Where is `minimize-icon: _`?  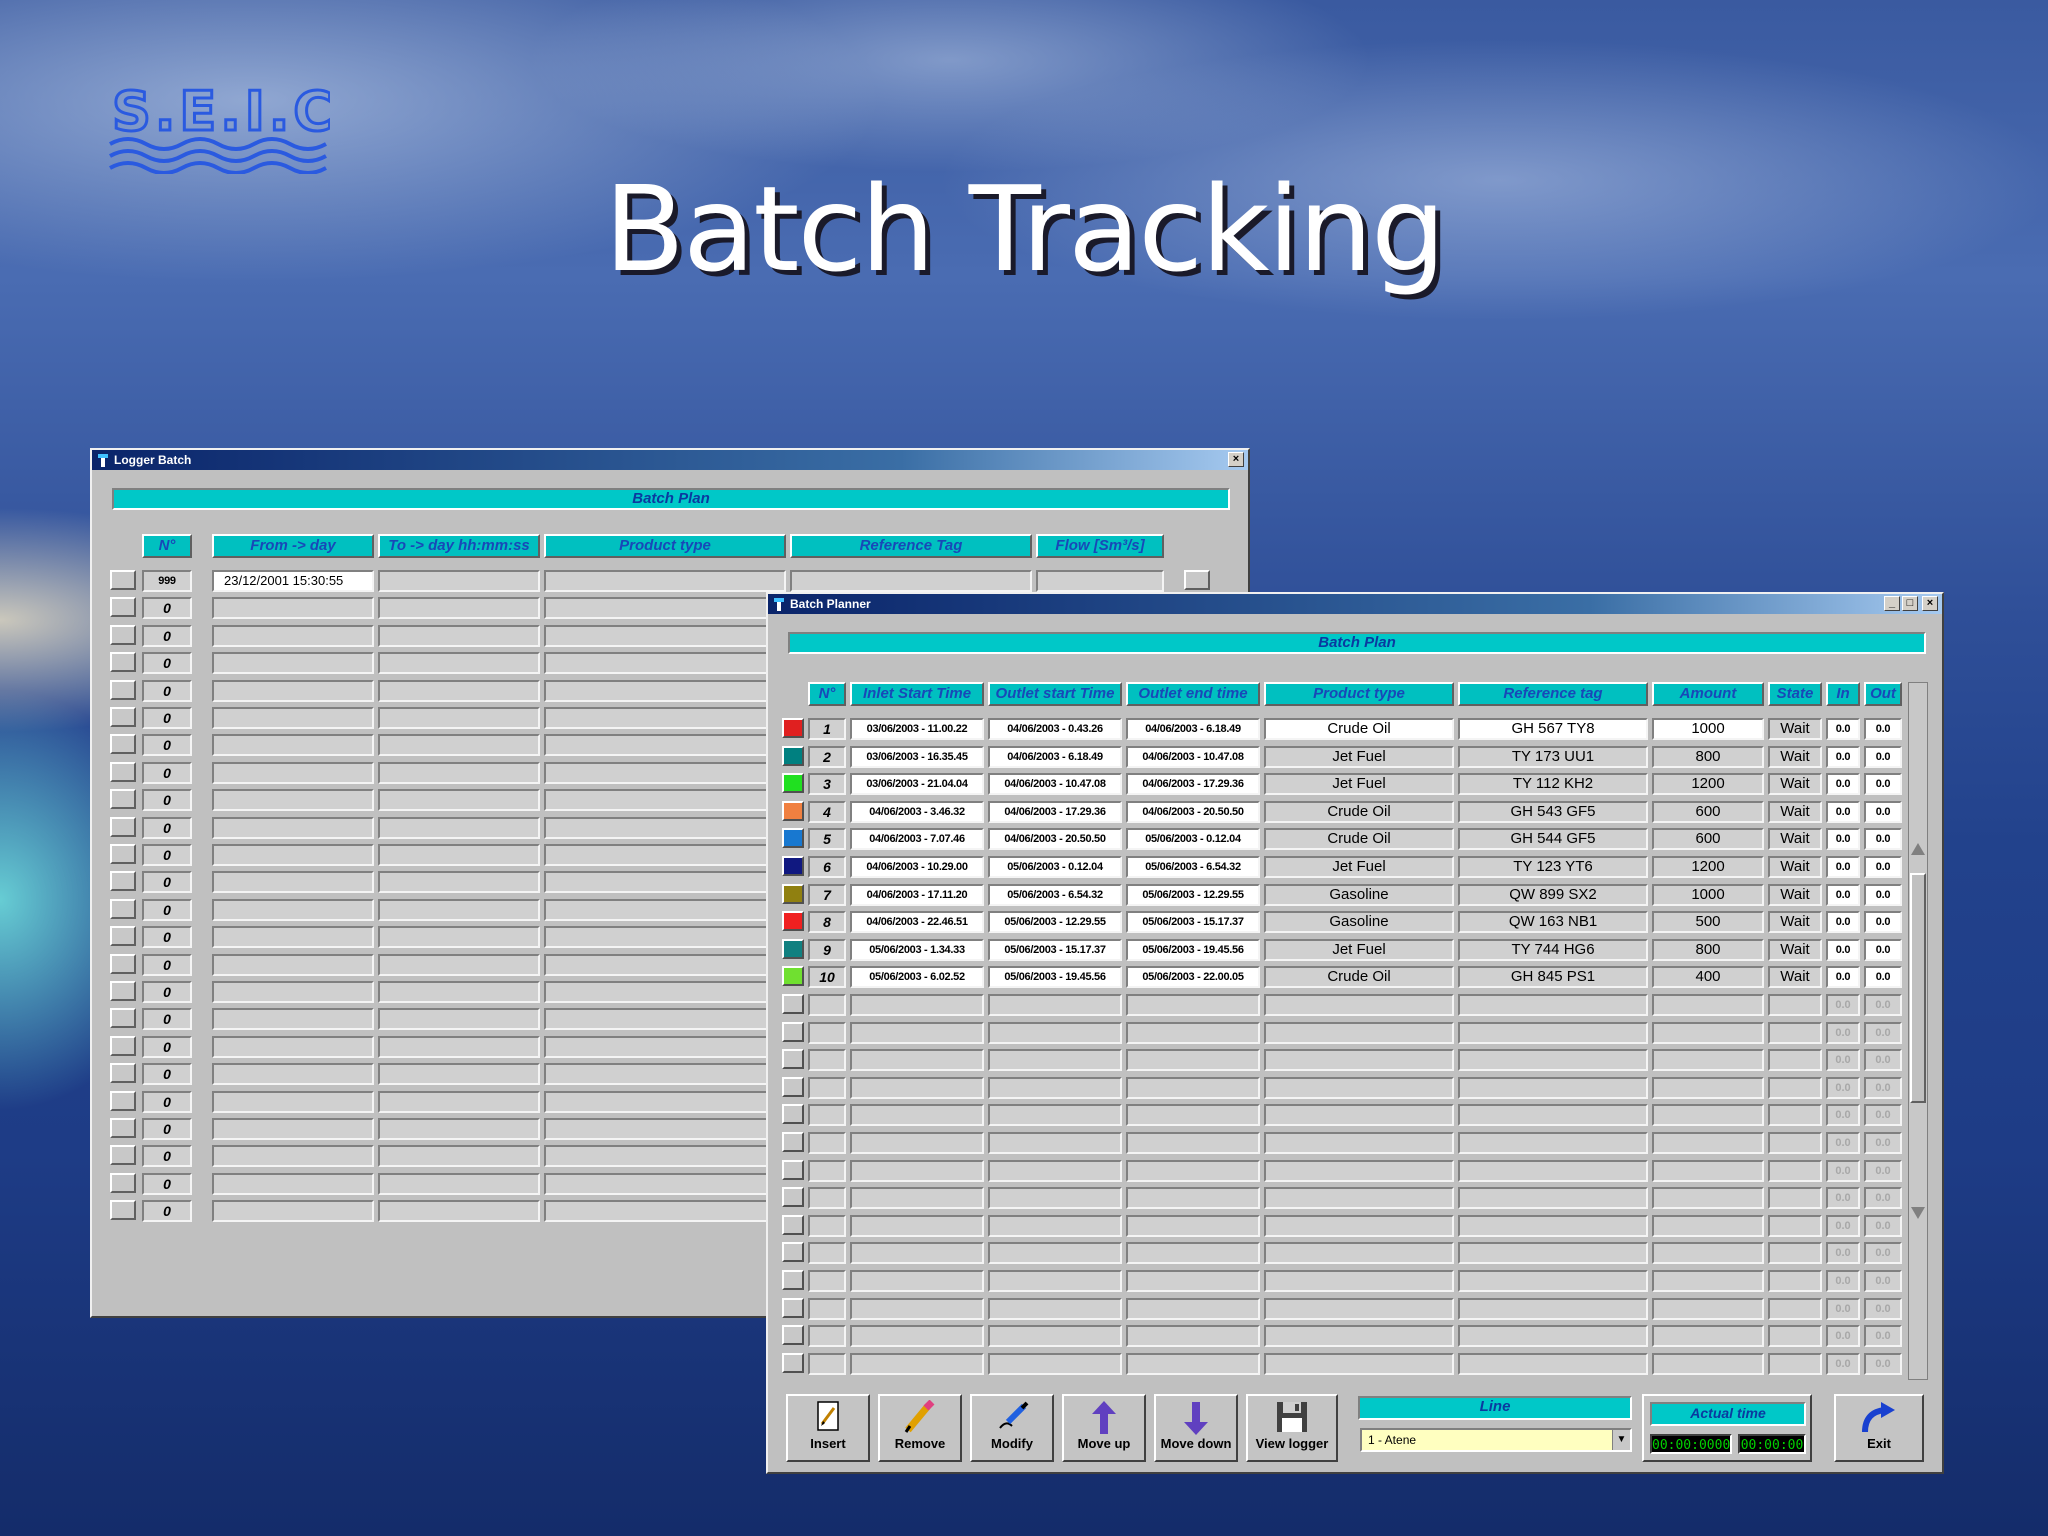
minimize-icon: _ is located at coordinates (1892, 603).